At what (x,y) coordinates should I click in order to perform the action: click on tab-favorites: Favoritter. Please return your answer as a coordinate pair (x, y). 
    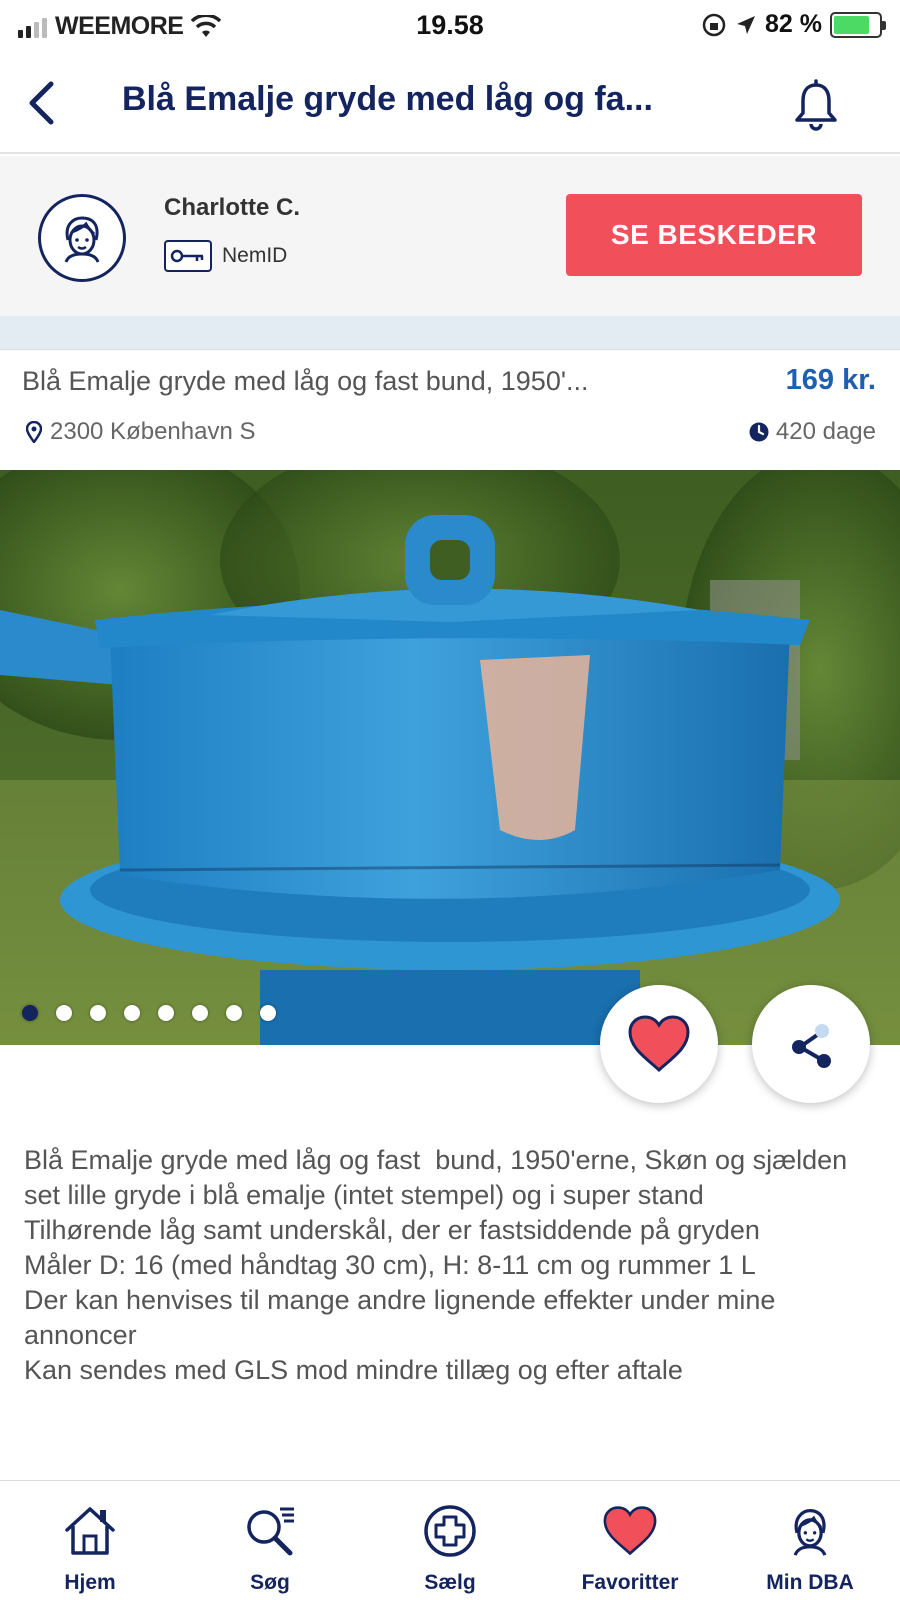
    Looking at the image, I should click on (630, 1540).